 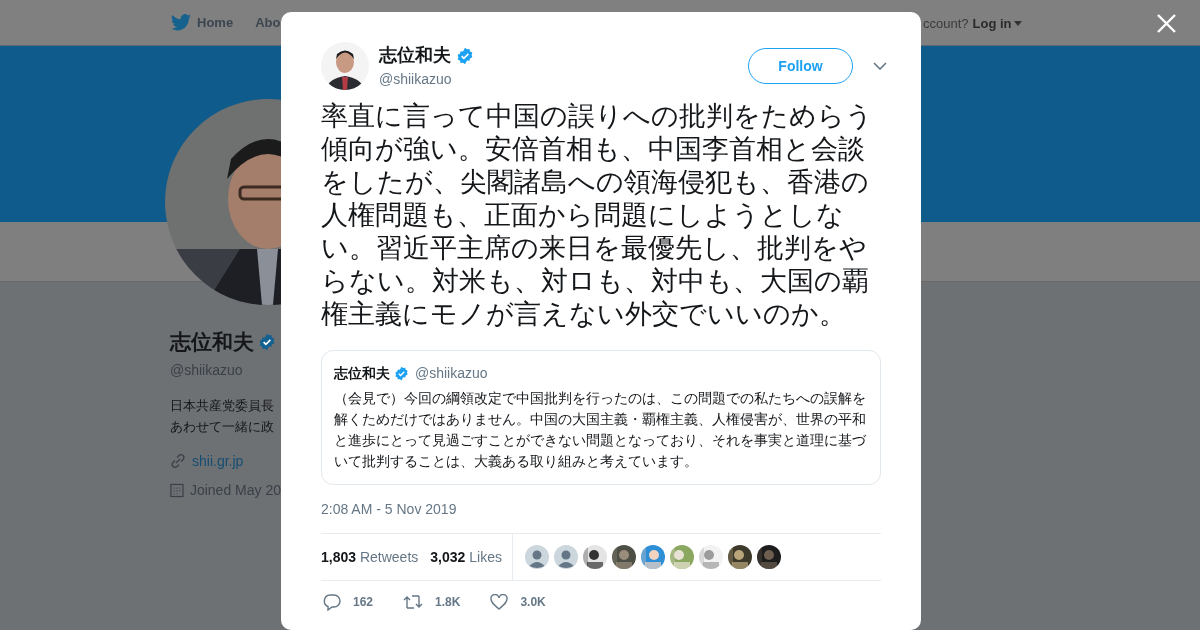 I want to click on nav-link: Home, so click(x=202, y=22).